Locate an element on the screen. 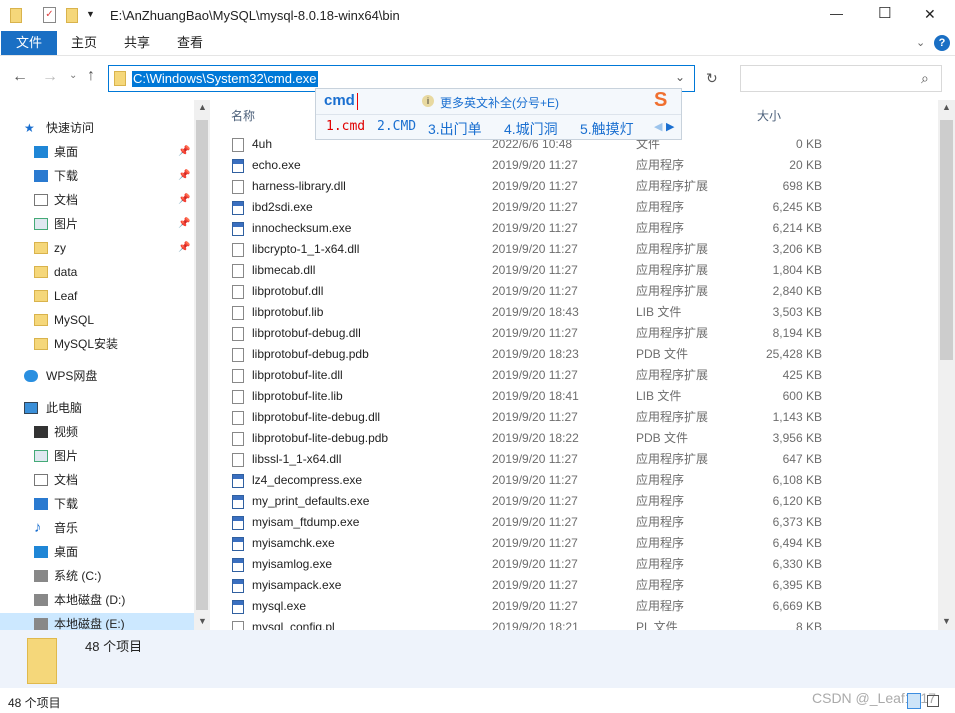 This screenshot has width=955, height=713. maximize-button: ☐ is located at coordinates (884, 13).